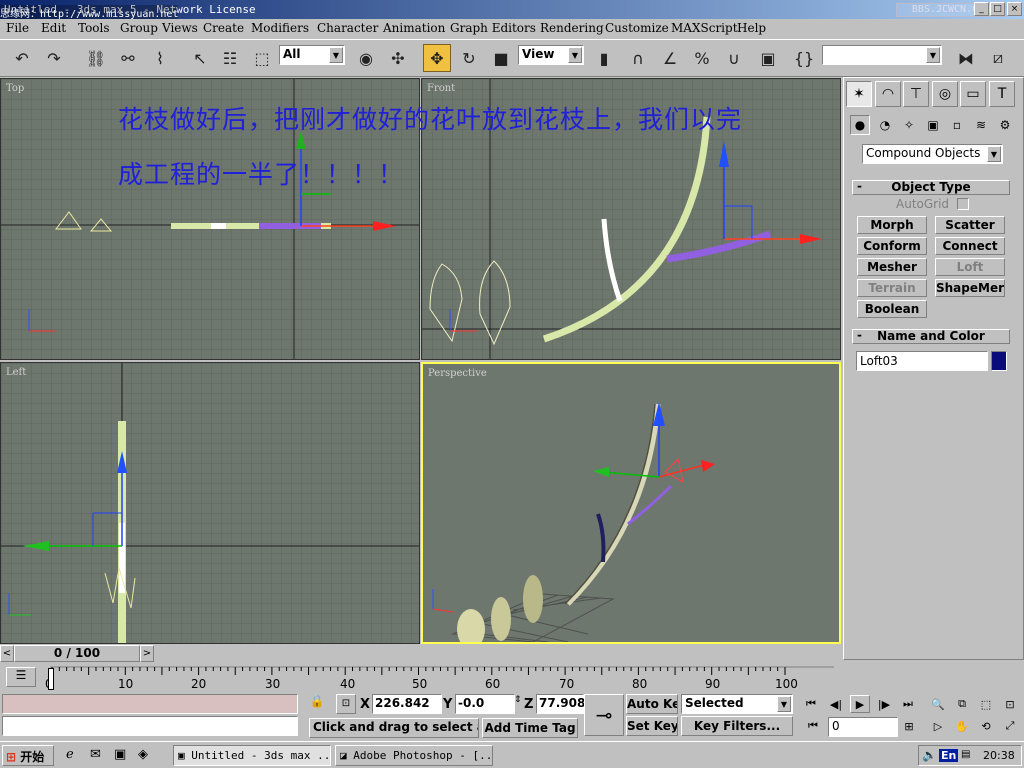  What do you see at coordinates (150, 704) in the screenshot?
I see `maxscript-listener-mini` at bounding box center [150, 704].